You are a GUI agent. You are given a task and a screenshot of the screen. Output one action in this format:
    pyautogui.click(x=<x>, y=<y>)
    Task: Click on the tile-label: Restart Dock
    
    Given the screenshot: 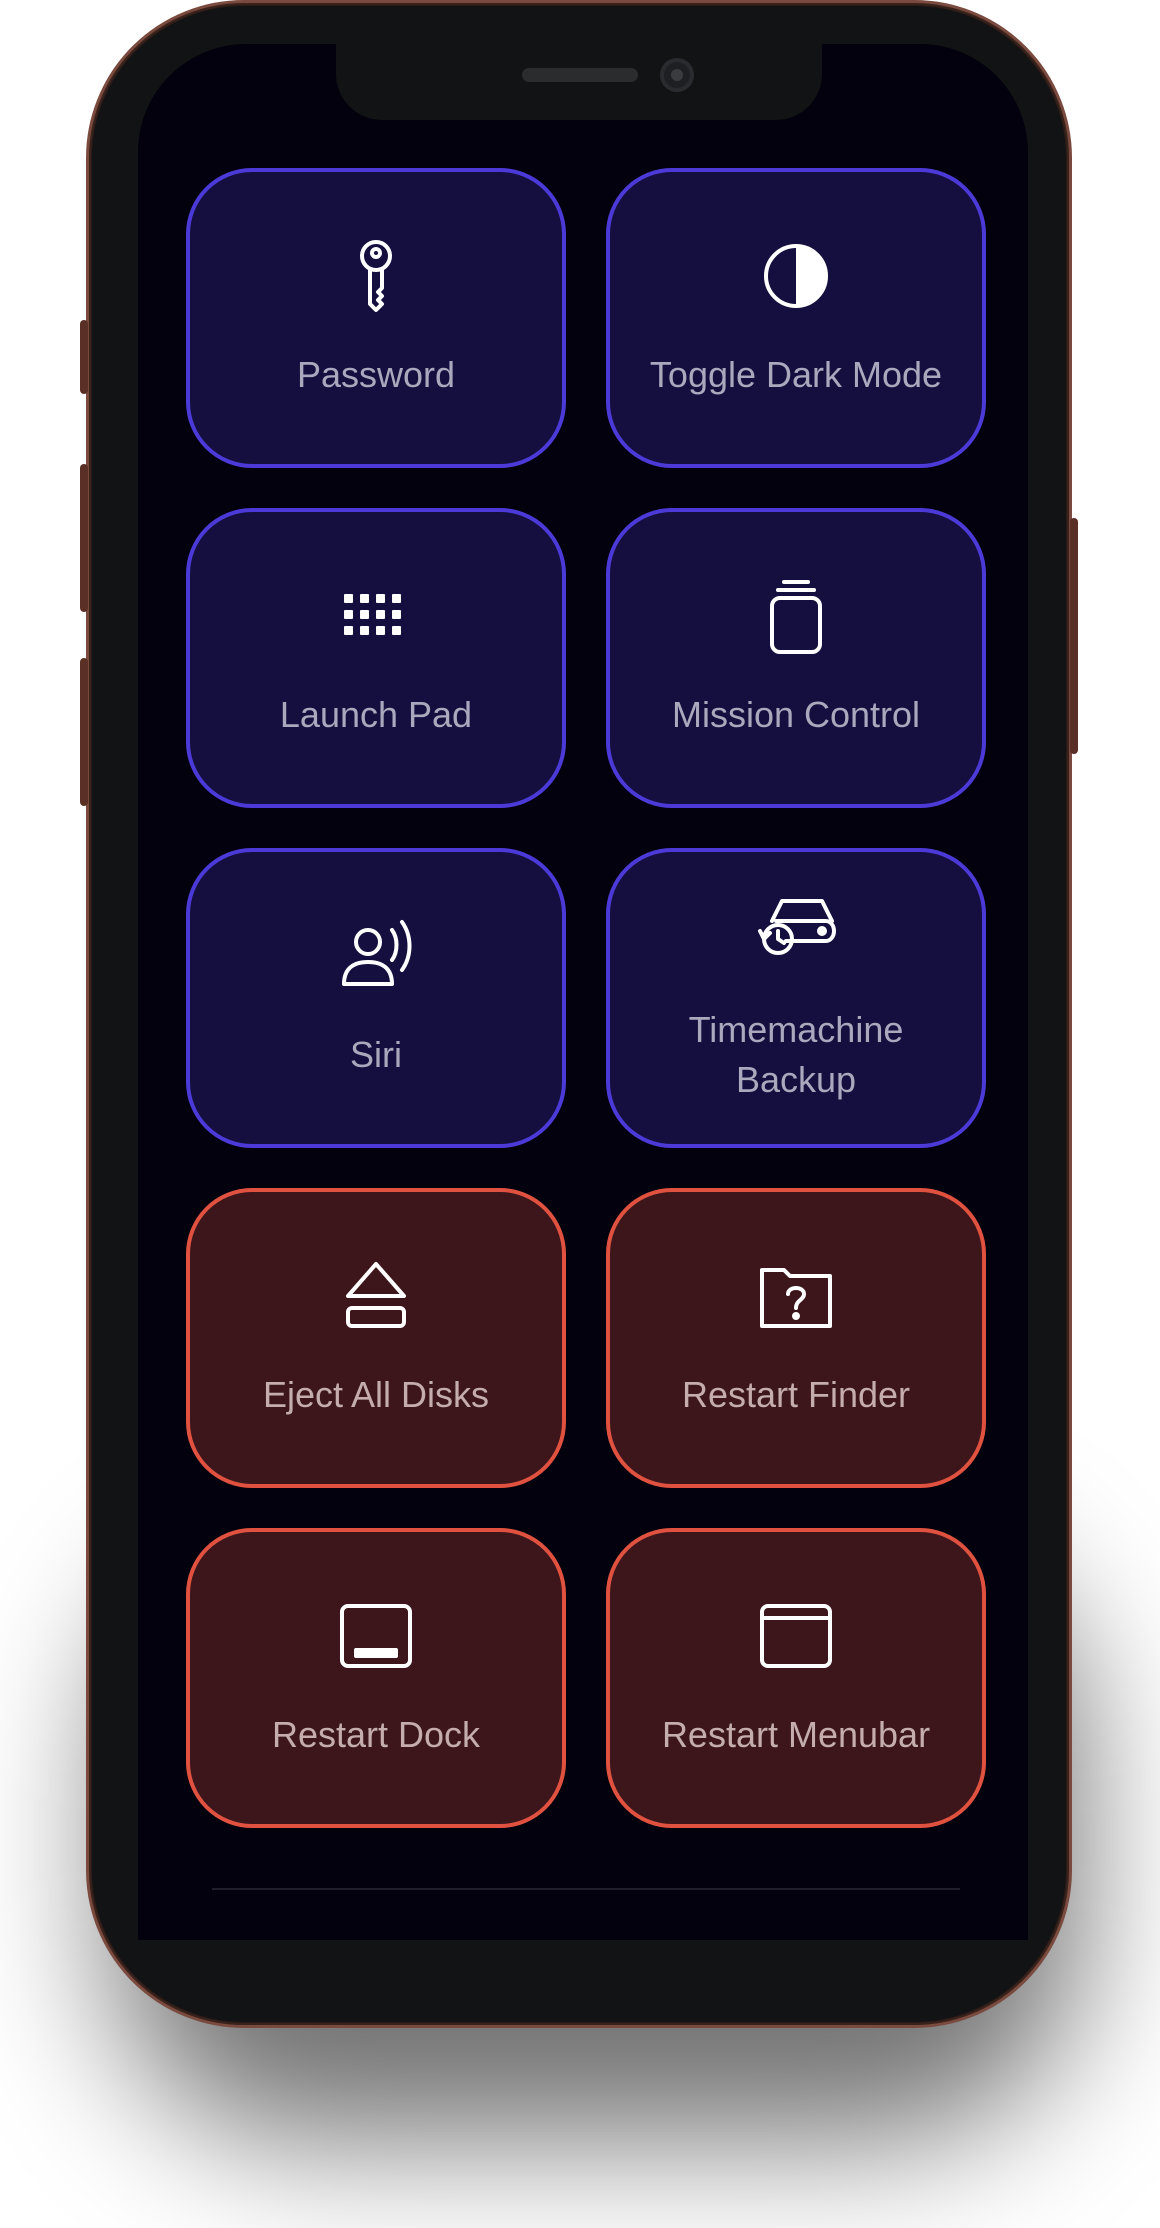 What is the action you would take?
    pyautogui.click(x=376, y=1734)
    